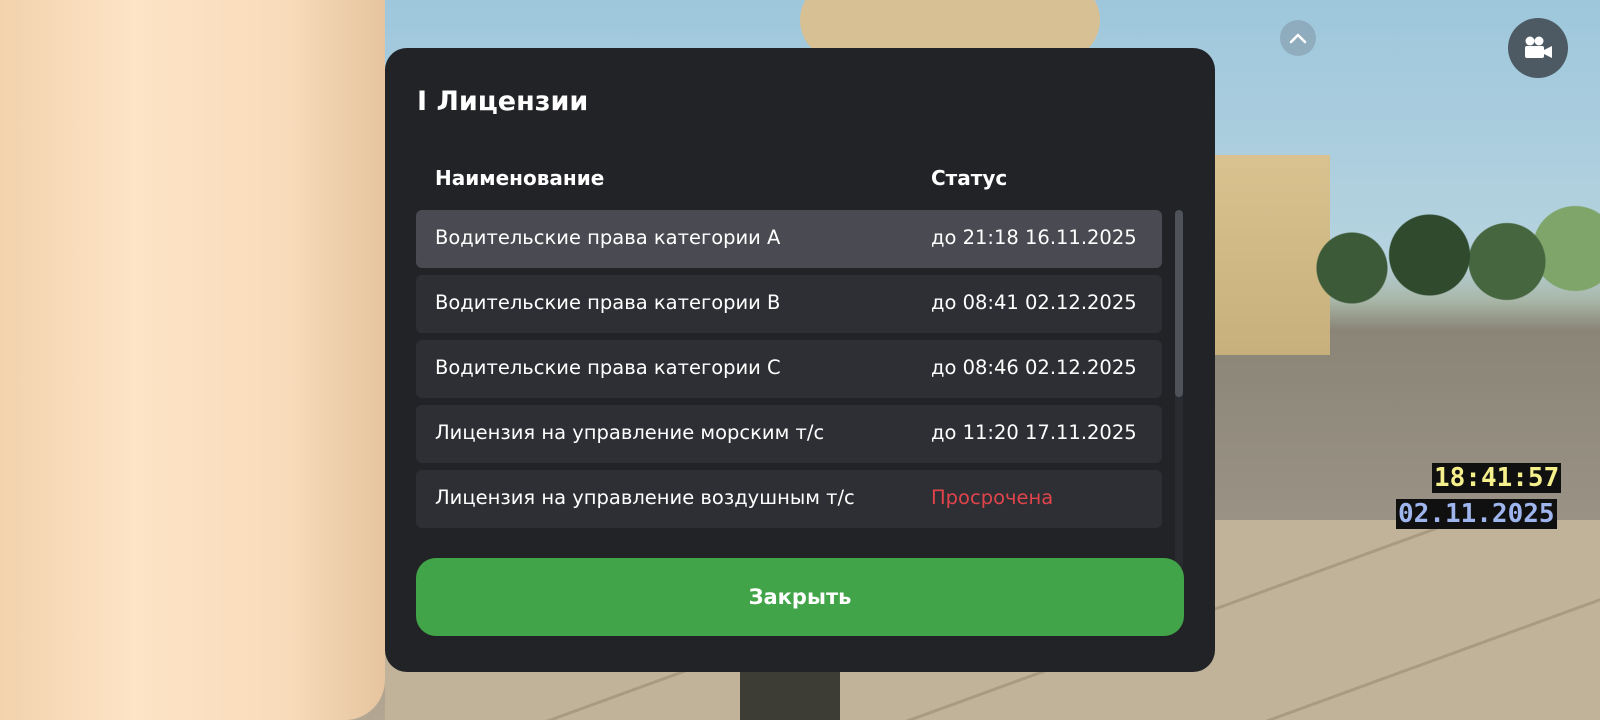  I want to click on hud-date: 02.11.2025, so click(1476, 514).